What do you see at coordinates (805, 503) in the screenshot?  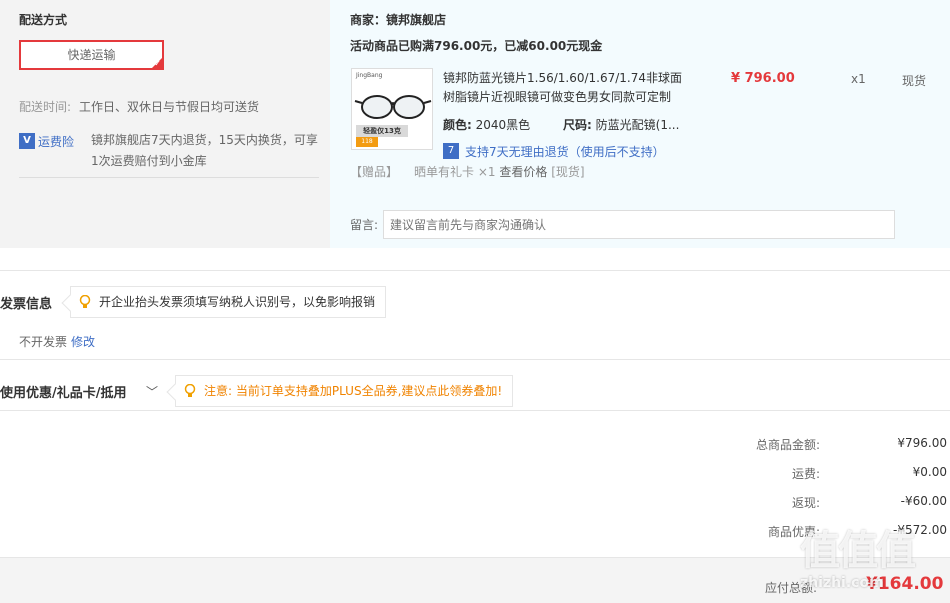 I see `summary-label: 返现:` at bounding box center [805, 503].